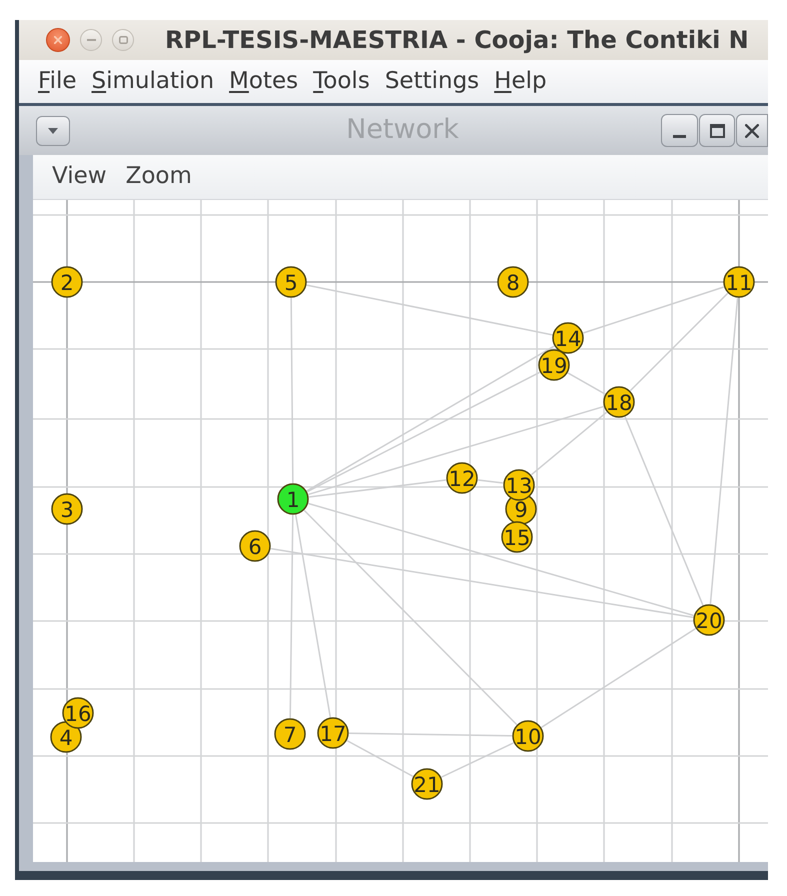 This screenshot has height=896, width=787. What do you see at coordinates (457, 40) in the screenshot?
I see `window-title: RPL-TESIS-MAESTRIA - Cooja: The Contiki N` at bounding box center [457, 40].